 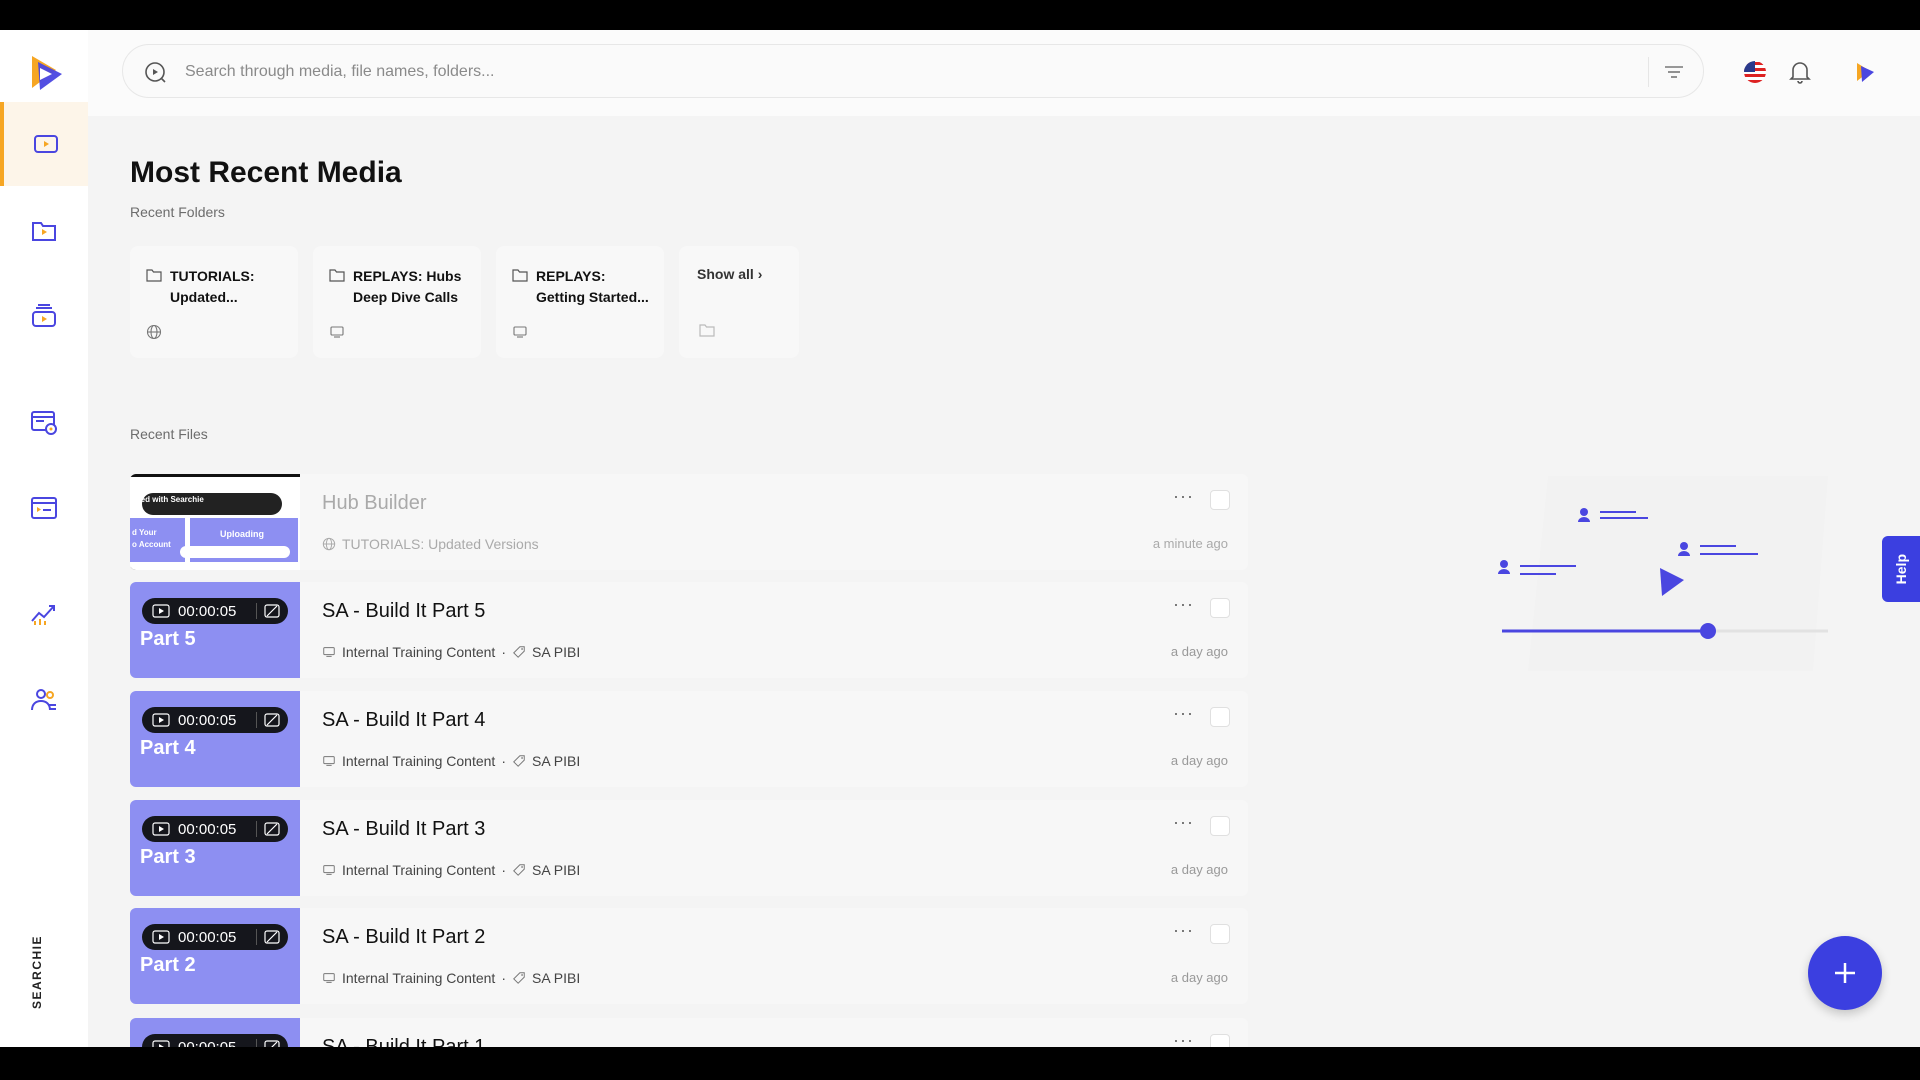 What do you see at coordinates (215, 848) in the screenshot?
I see `file-thumbnail: Part 3 00:00:05` at bounding box center [215, 848].